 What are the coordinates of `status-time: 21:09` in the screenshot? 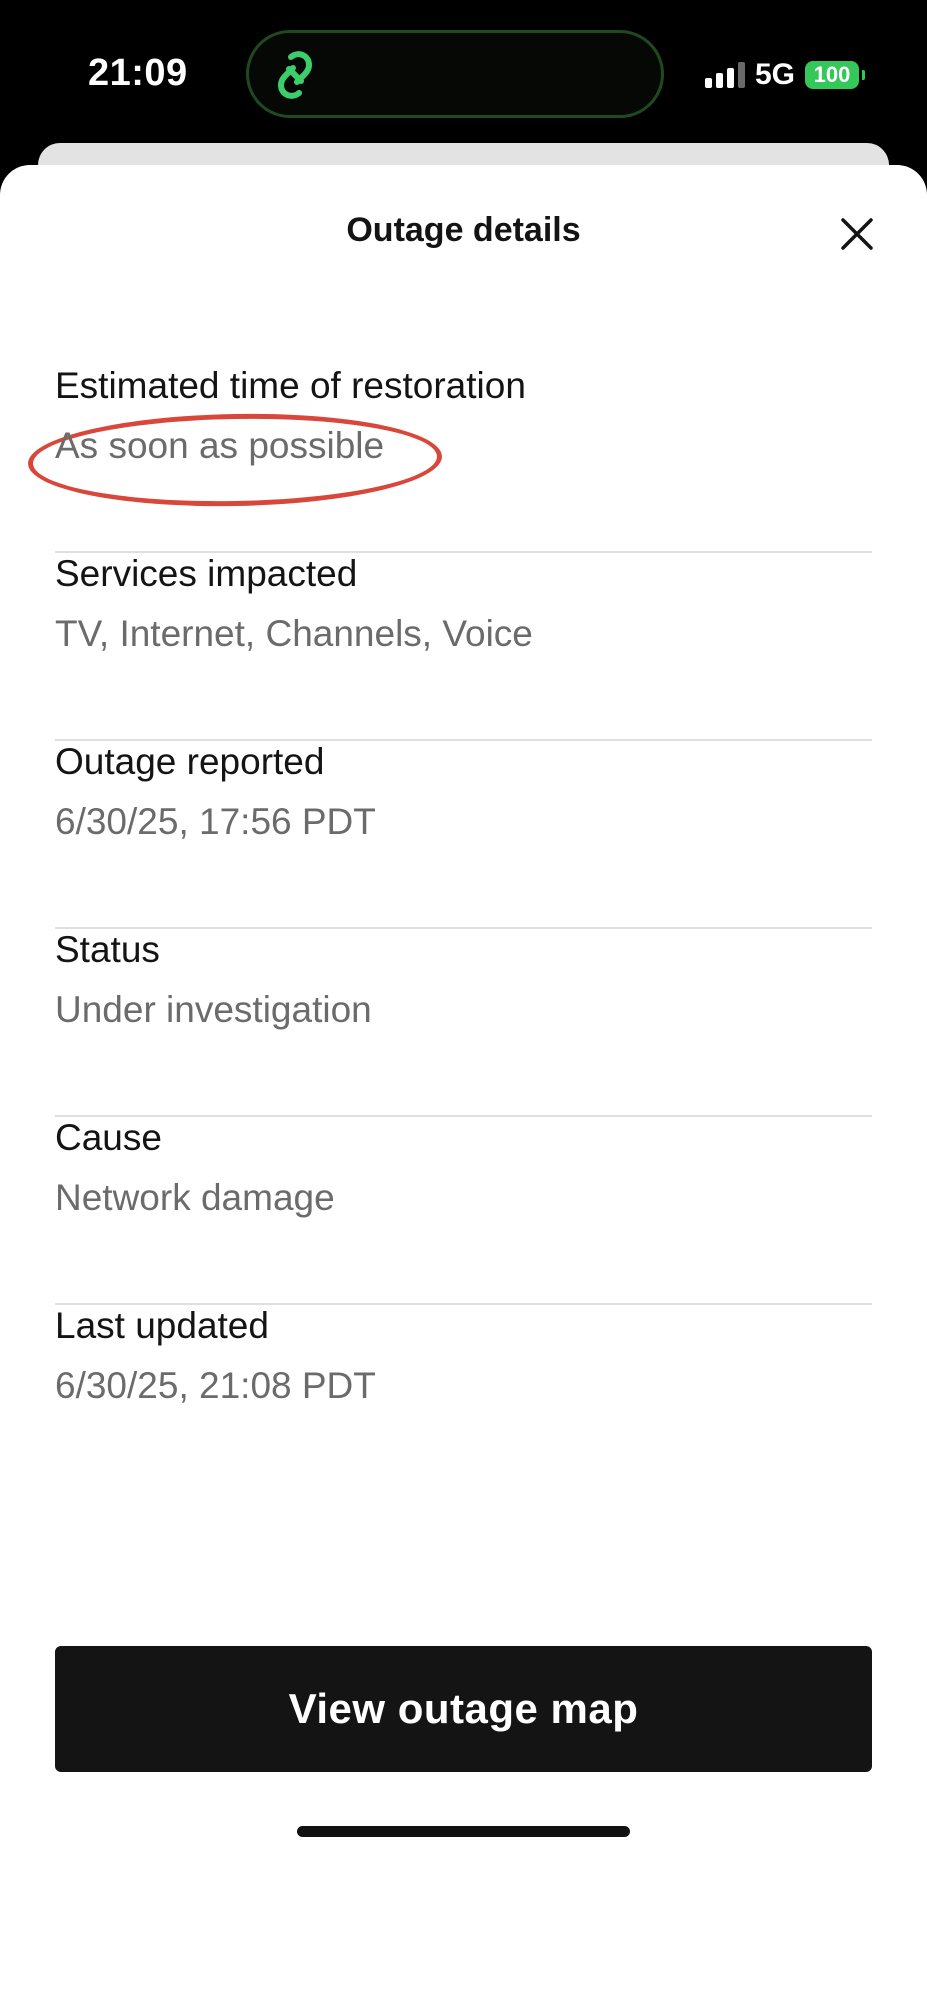 It's located at (138, 73).